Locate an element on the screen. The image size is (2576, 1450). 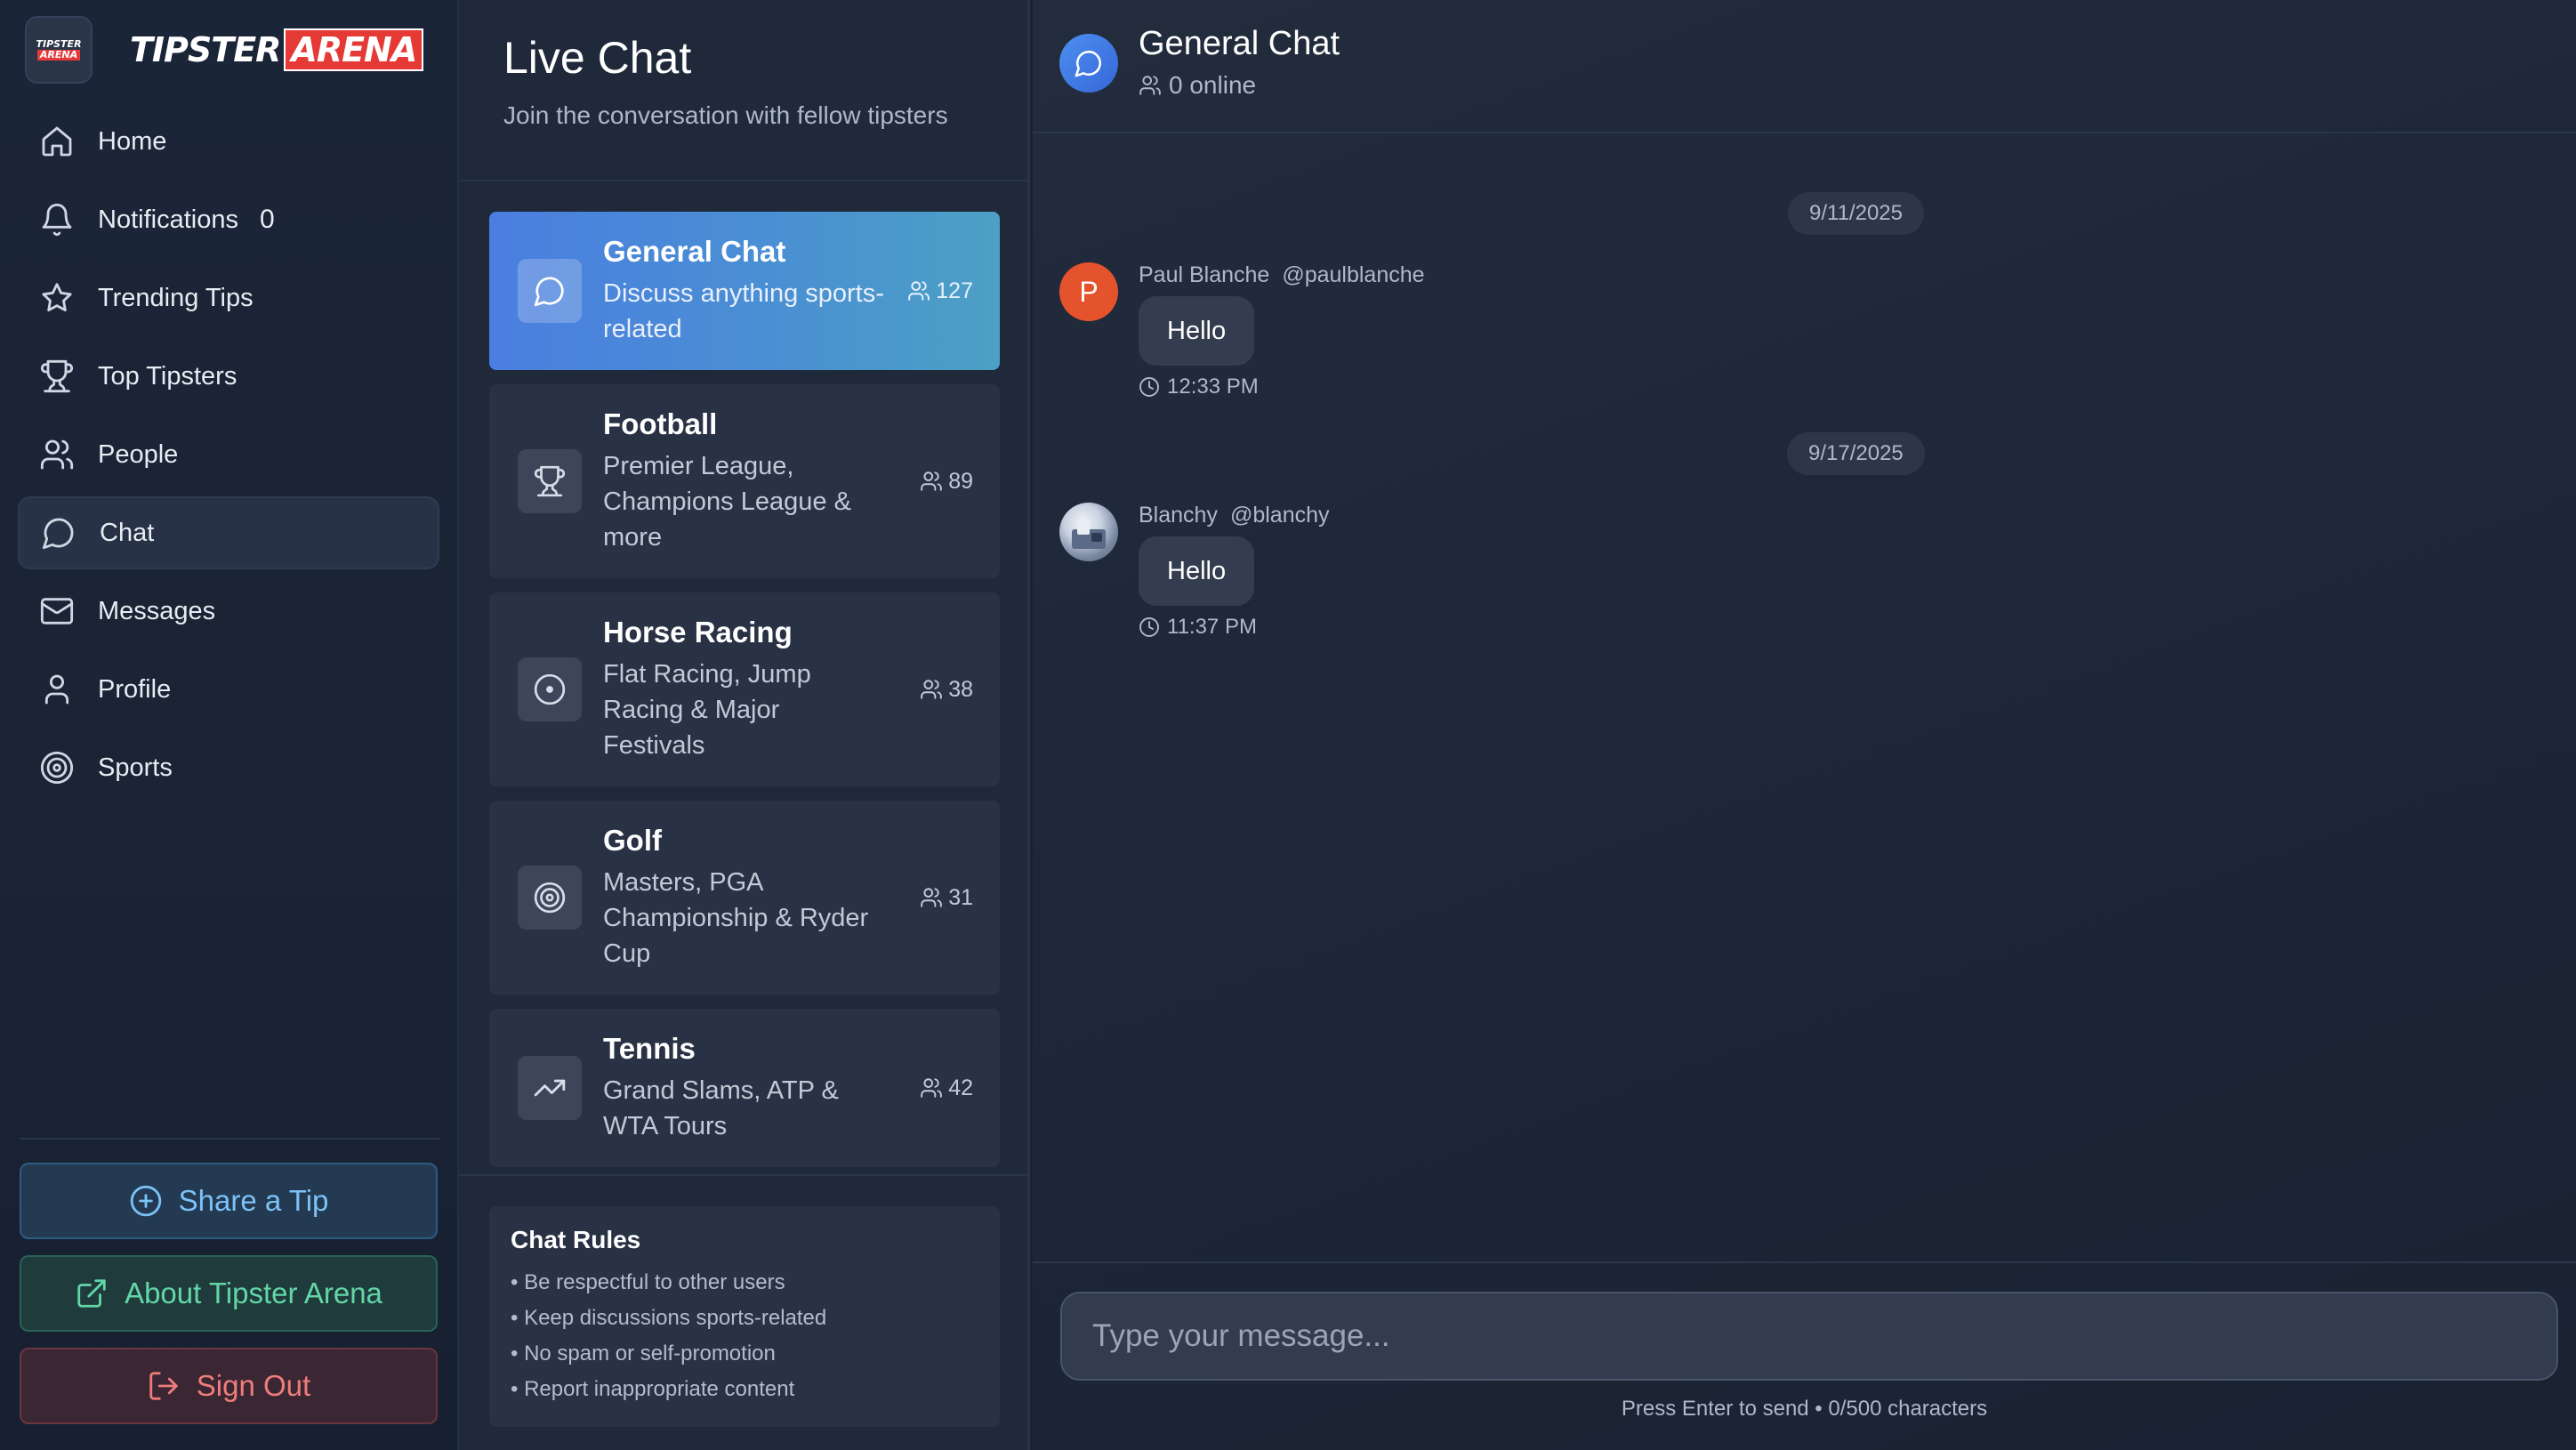
room-name: Football is located at coordinates (660, 423).